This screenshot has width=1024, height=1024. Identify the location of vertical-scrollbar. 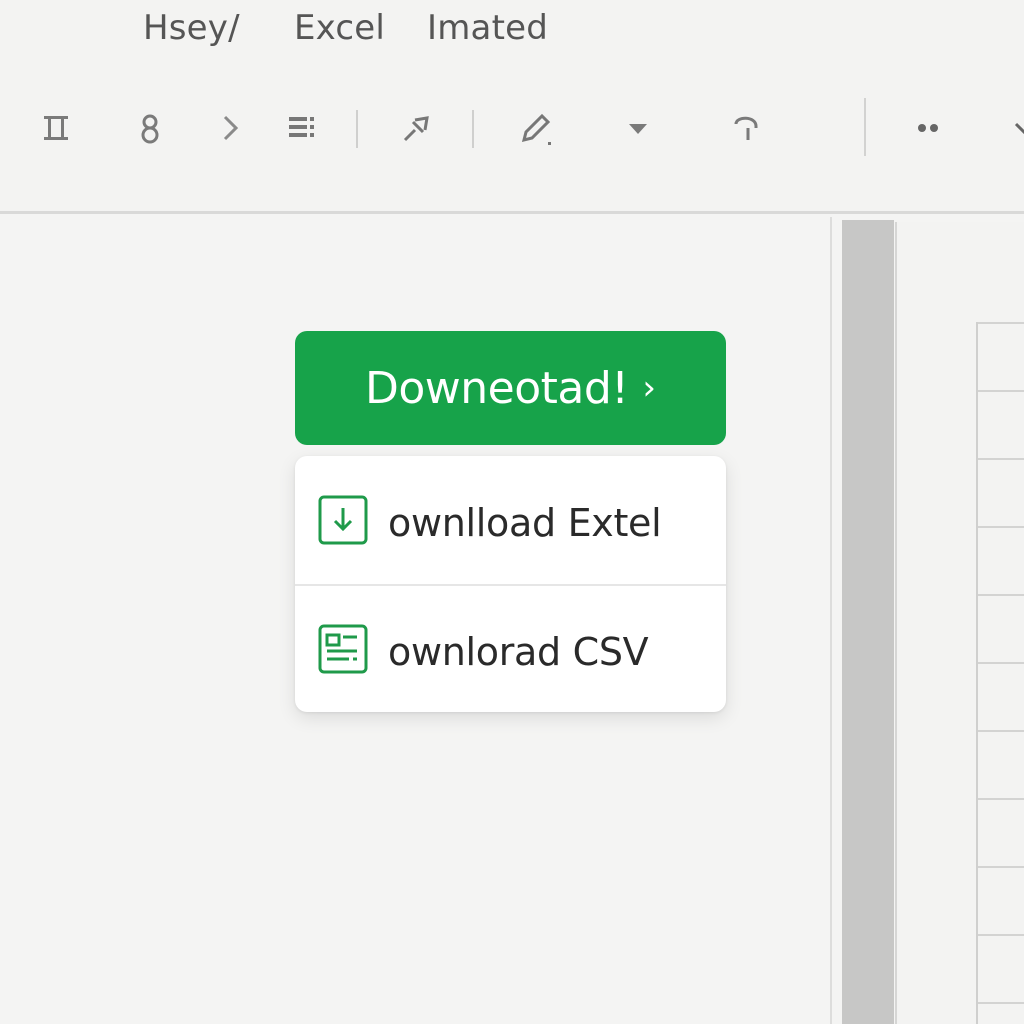
(868, 622).